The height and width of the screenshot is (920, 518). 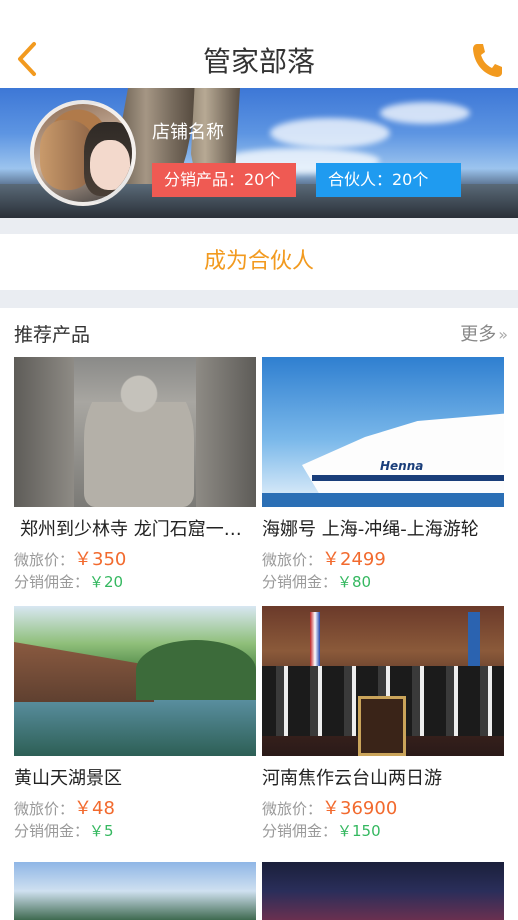 What do you see at coordinates (259, 262) in the screenshot?
I see `become-partner-button: 成为合伙人` at bounding box center [259, 262].